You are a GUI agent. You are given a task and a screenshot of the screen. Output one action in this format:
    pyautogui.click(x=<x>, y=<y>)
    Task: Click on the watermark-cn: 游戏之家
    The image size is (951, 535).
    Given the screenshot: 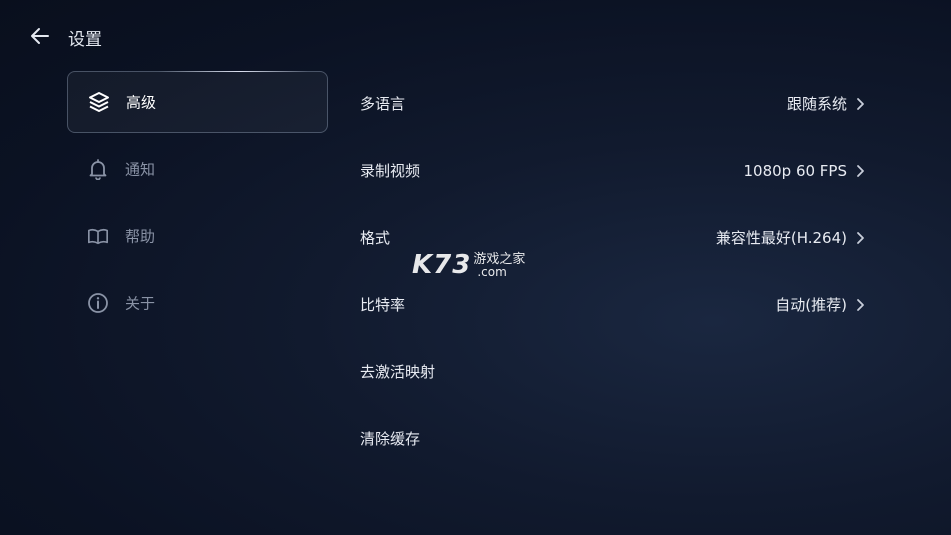 What is the action you would take?
    pyautogui.click(x=499, y=259)
    